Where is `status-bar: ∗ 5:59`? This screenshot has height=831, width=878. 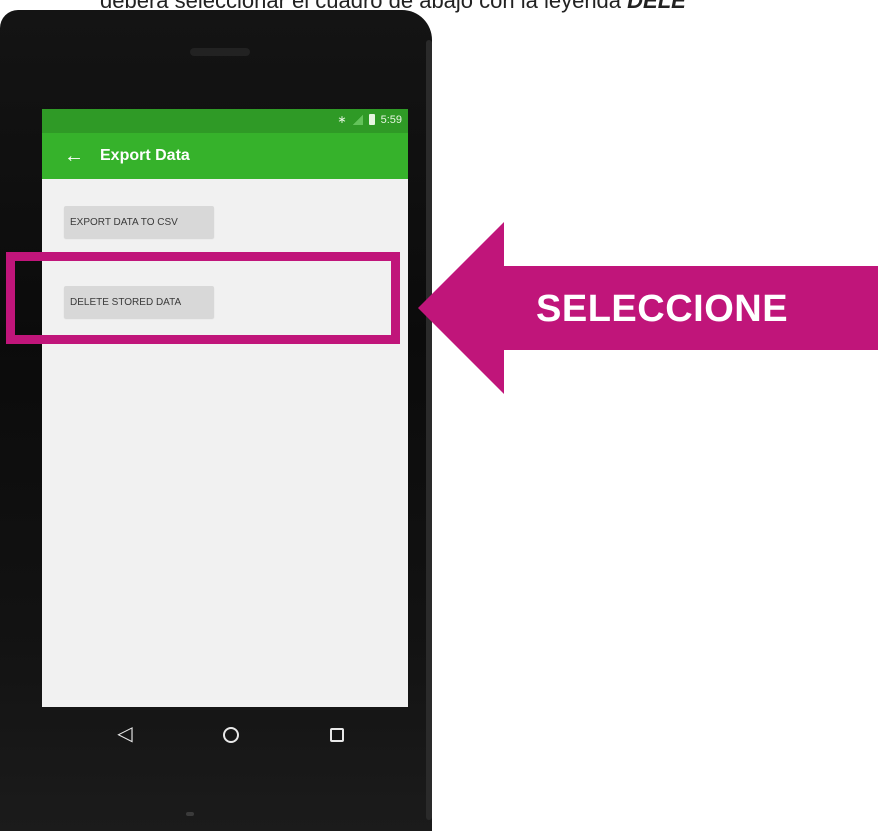 status-bar: ∗ 5:59 is located at coordinates (225, 121).